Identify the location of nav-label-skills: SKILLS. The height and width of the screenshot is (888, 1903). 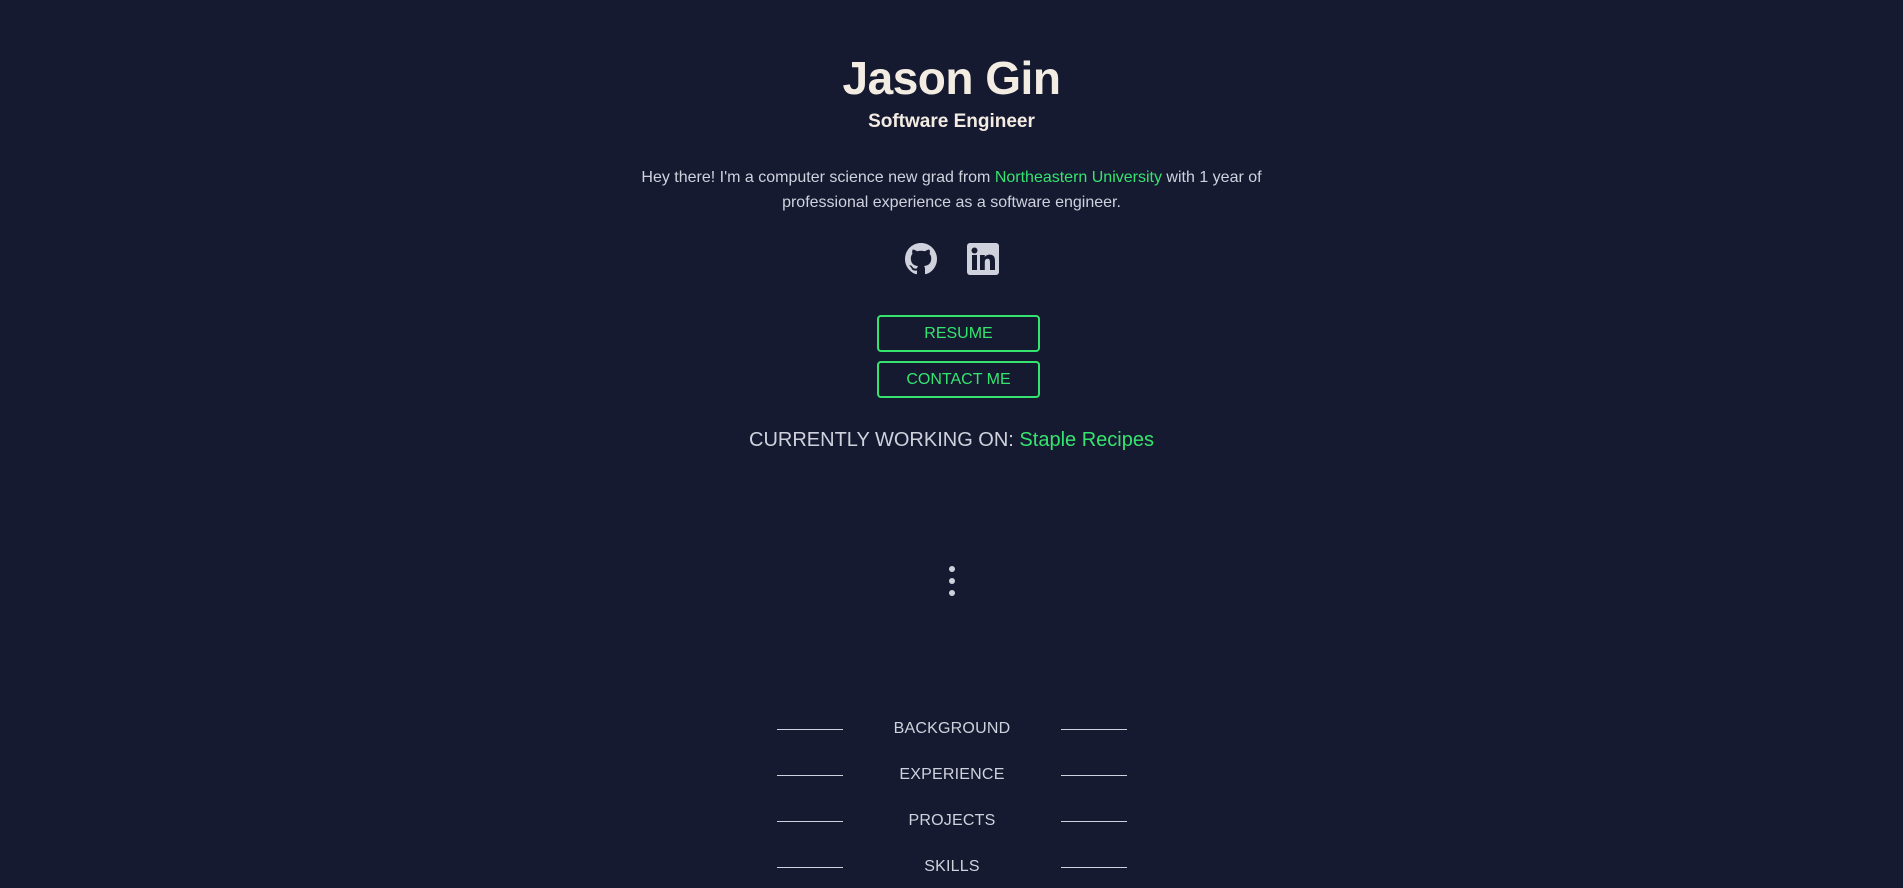
(952, 867).